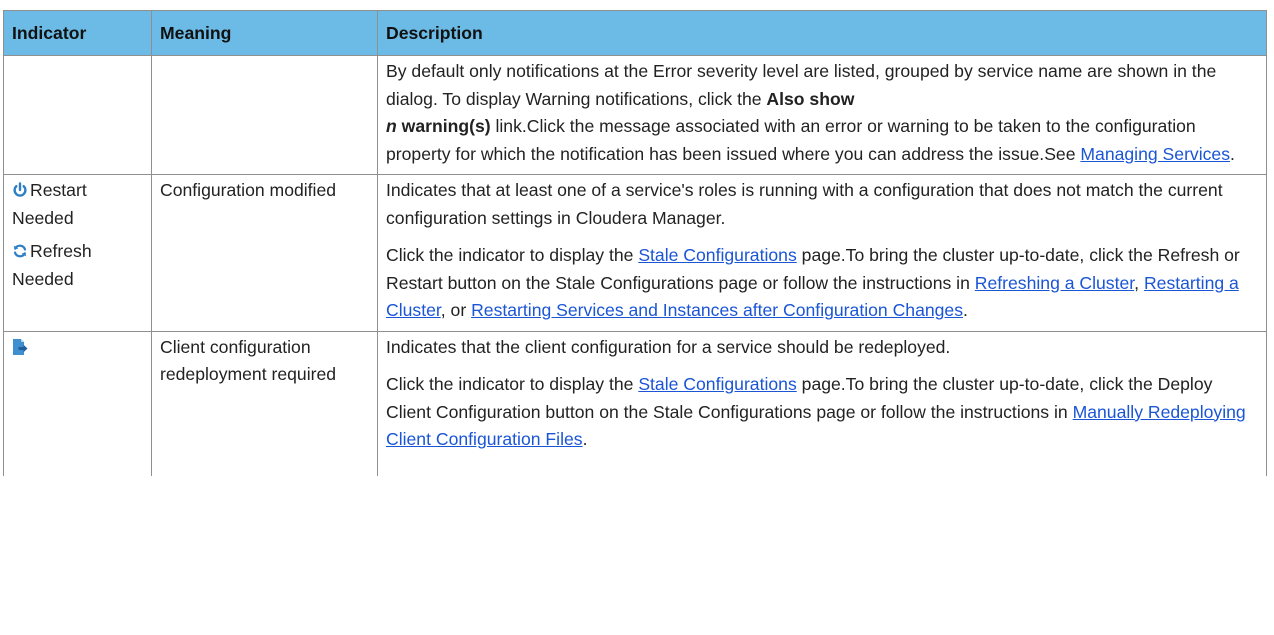  What do you see at coordinates (391, 126) in the screenshot?
I see `n-variable: n` at bounding box center [391, 126].